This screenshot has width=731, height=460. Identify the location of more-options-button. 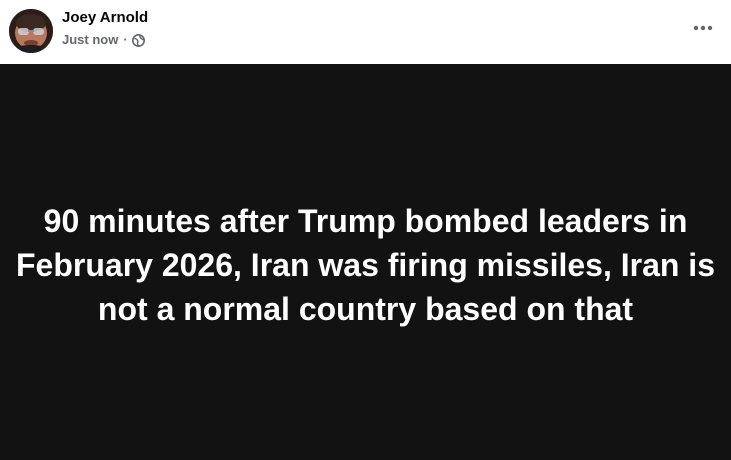
(703, 28).